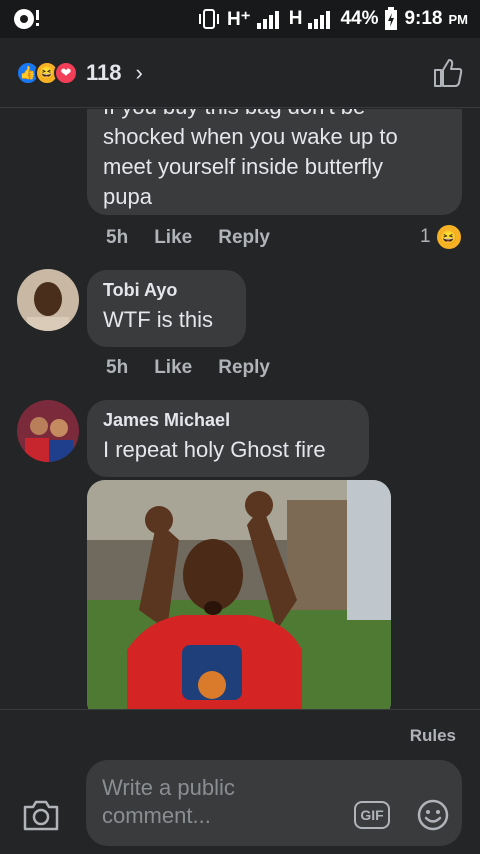  Describe the element at coordinates (448, 73) in the screenshot. I see `like-post-button` at that location.